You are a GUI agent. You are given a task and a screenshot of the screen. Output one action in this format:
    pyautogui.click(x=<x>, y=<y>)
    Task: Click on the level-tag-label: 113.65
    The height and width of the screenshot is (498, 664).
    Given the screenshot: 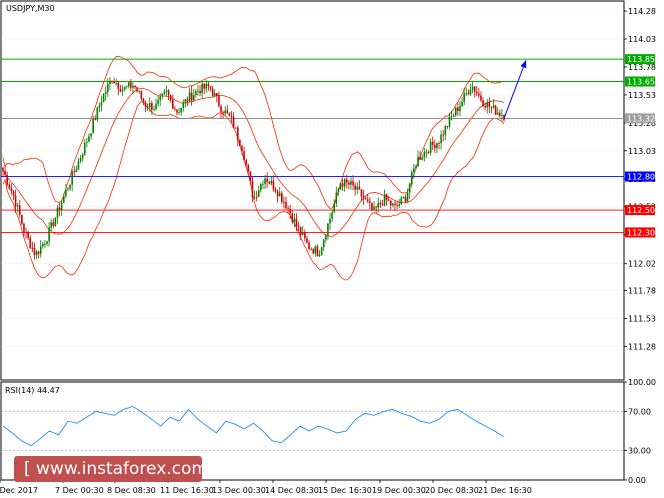 What is the action you would take?
    pyautogui.click(x=641, y=81)
    